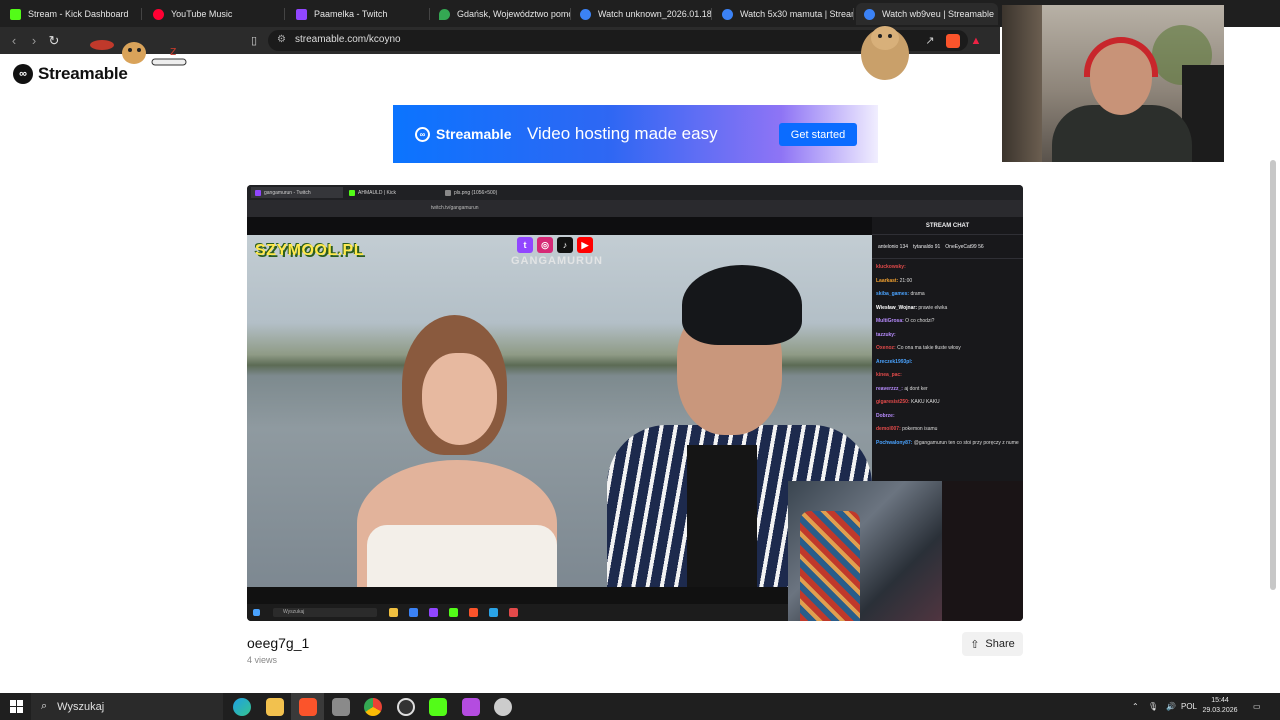  I want to click on bookmark-icon: ▯, so click(254, 41).